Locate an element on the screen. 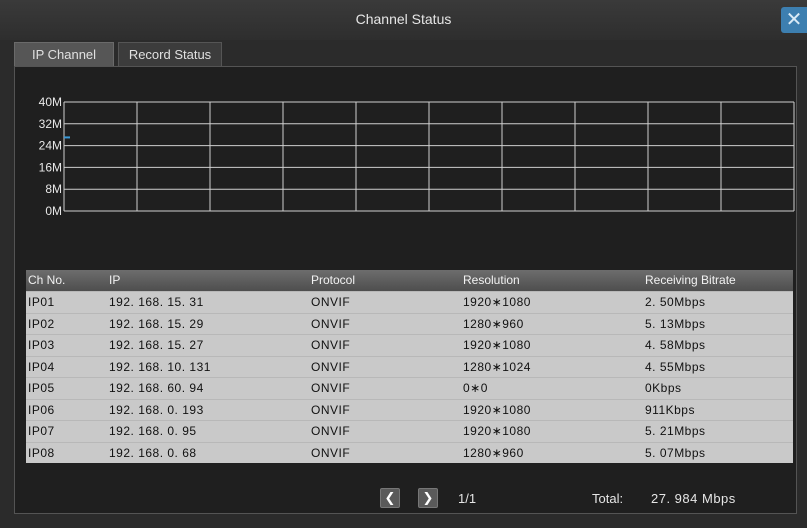  cell-bitrate: 5. 21Mbps is located at coordinates (675, 431).